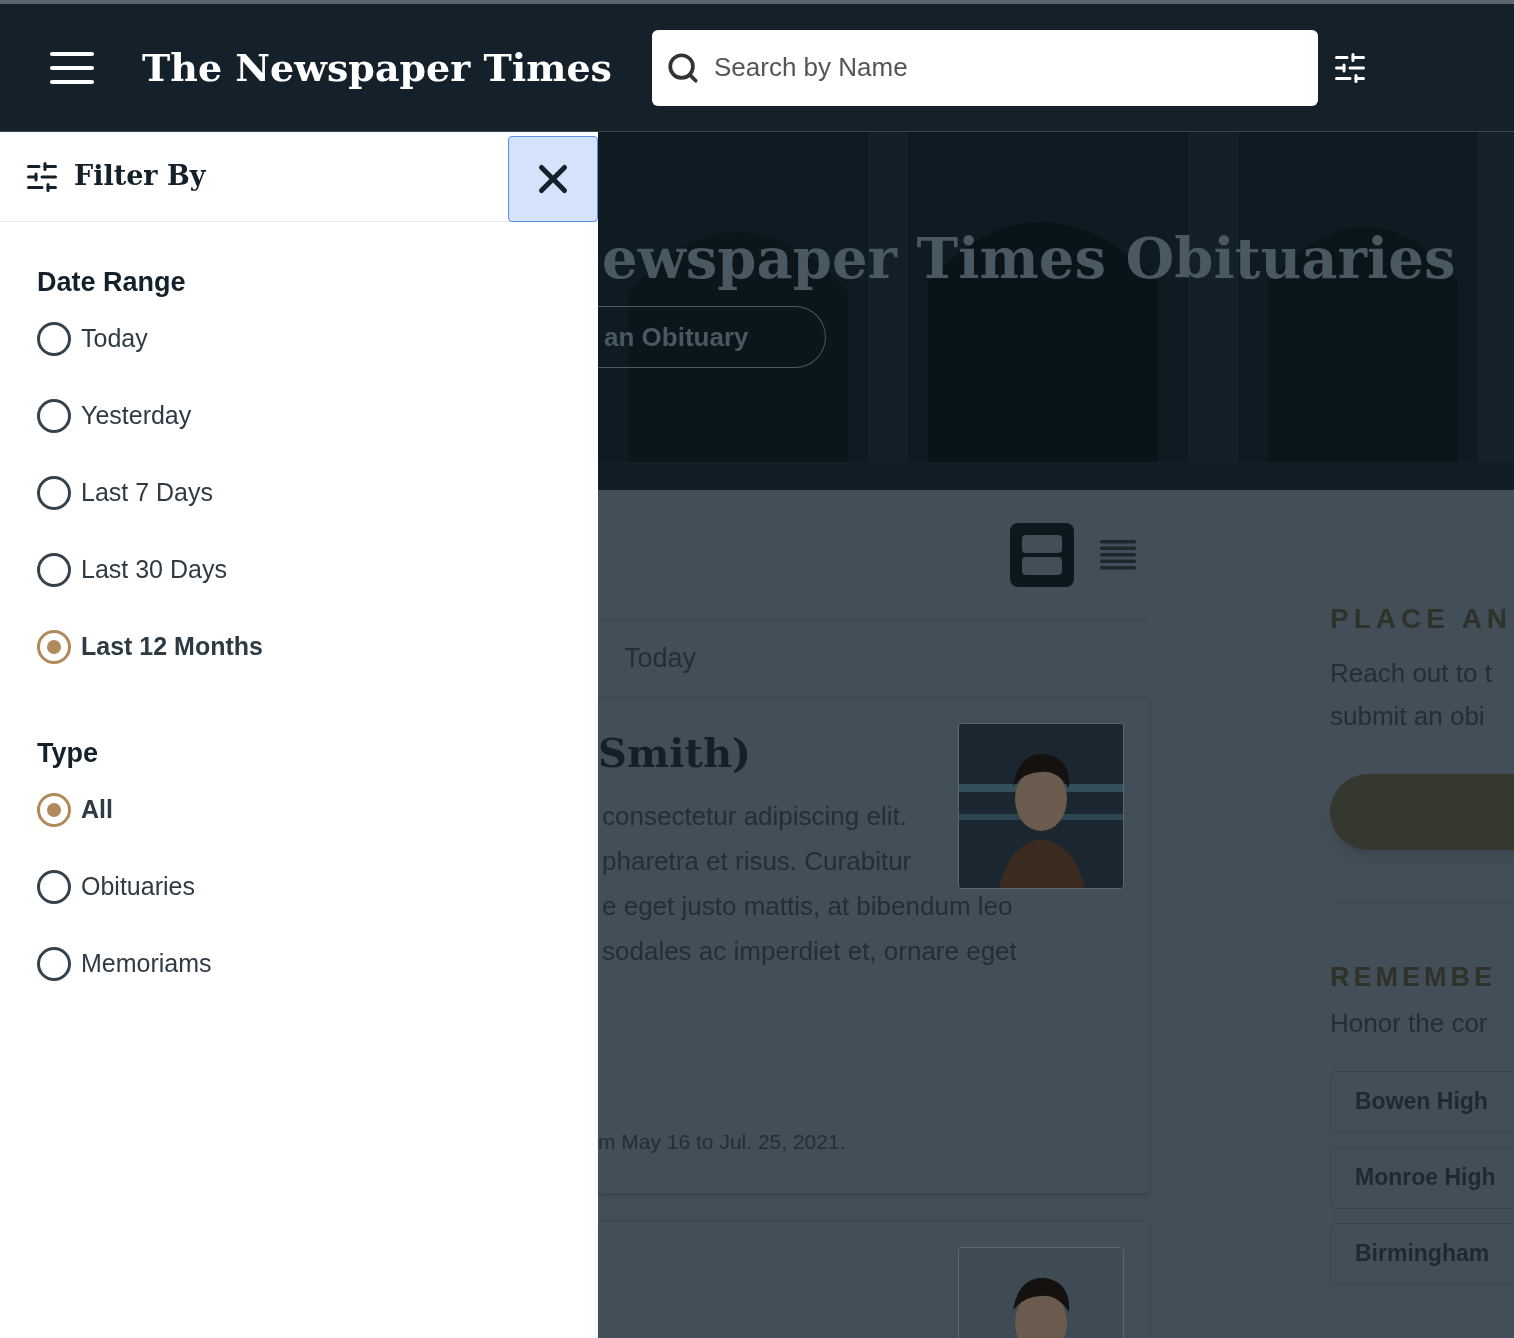  I want to click on radio-option: All, so click(317, 809).